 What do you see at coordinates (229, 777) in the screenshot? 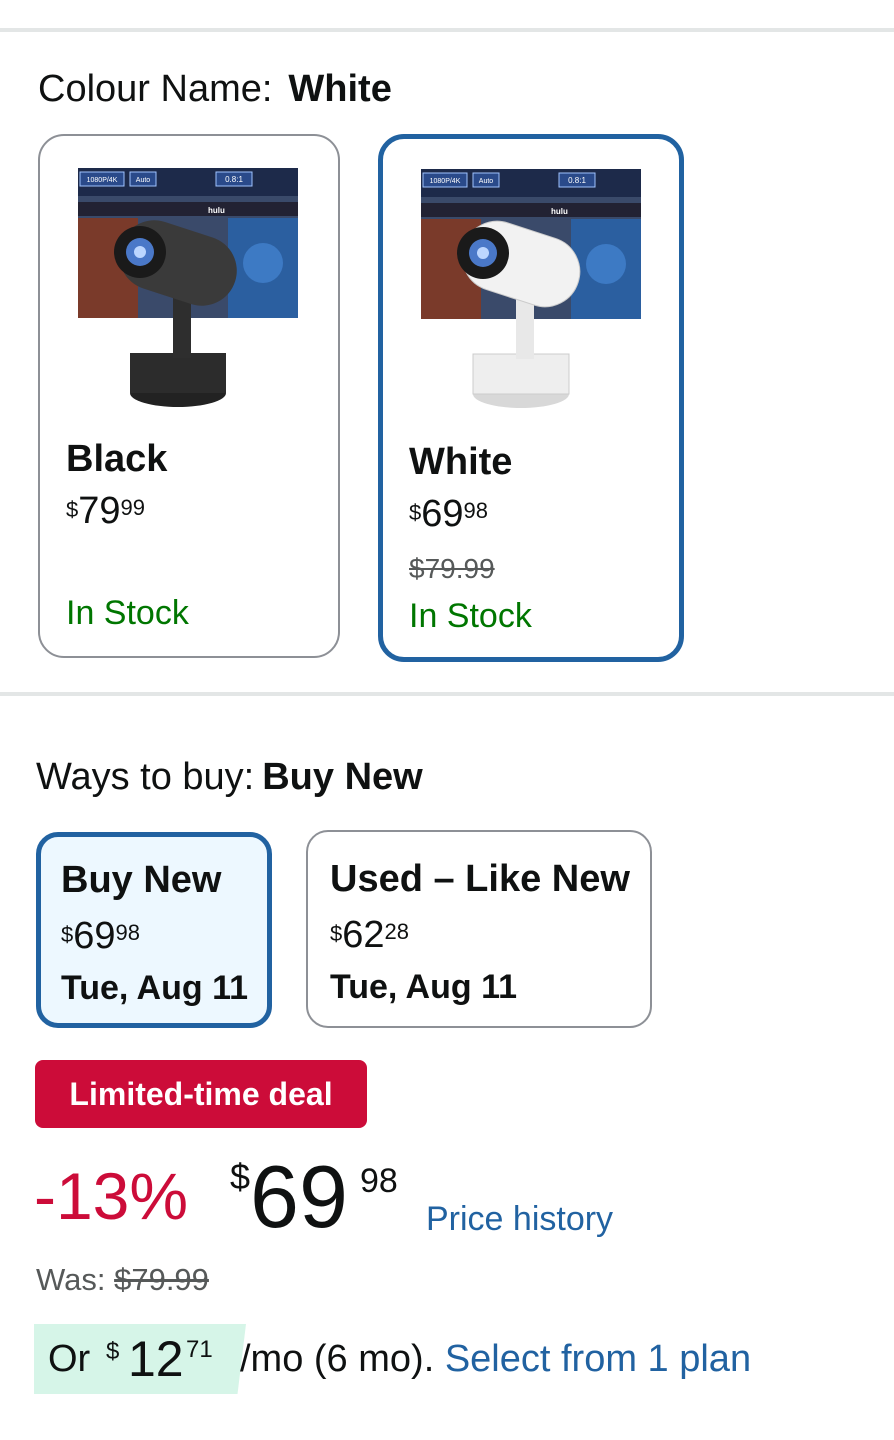
I see `ways-to-buy-label: Ways to buy: Buy New` at bounding box center [229, 777].